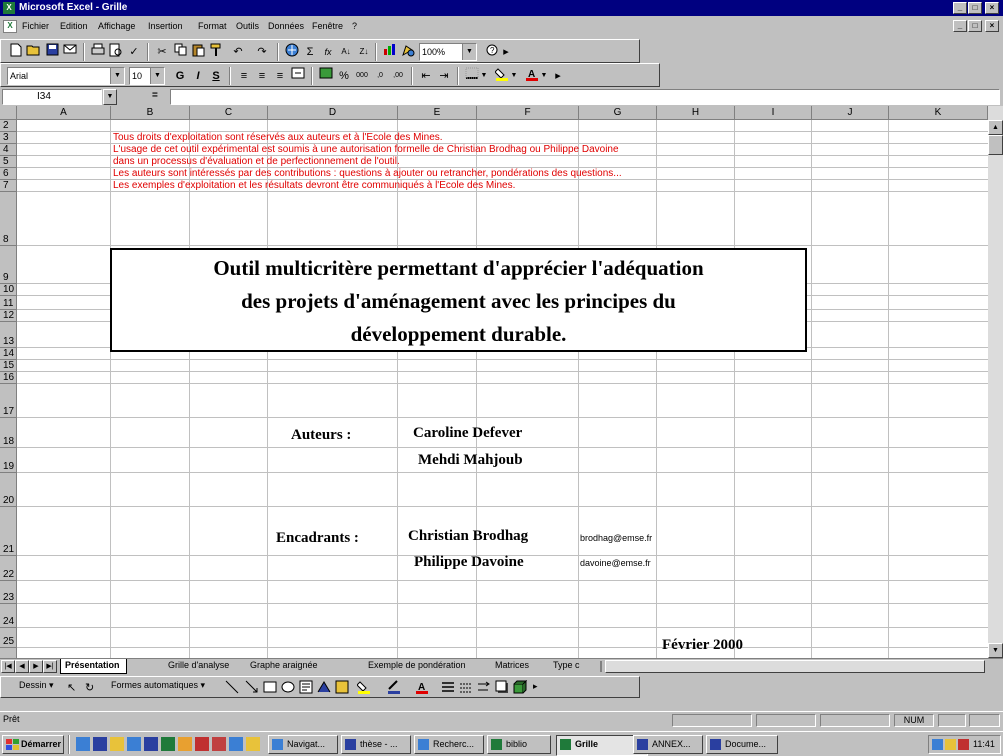  What do you see at coordinates (158, 685) in the screenshot?
I see `autoshapes-menu-button: Formes automatiques ▾` at bounding box center [158, 685].